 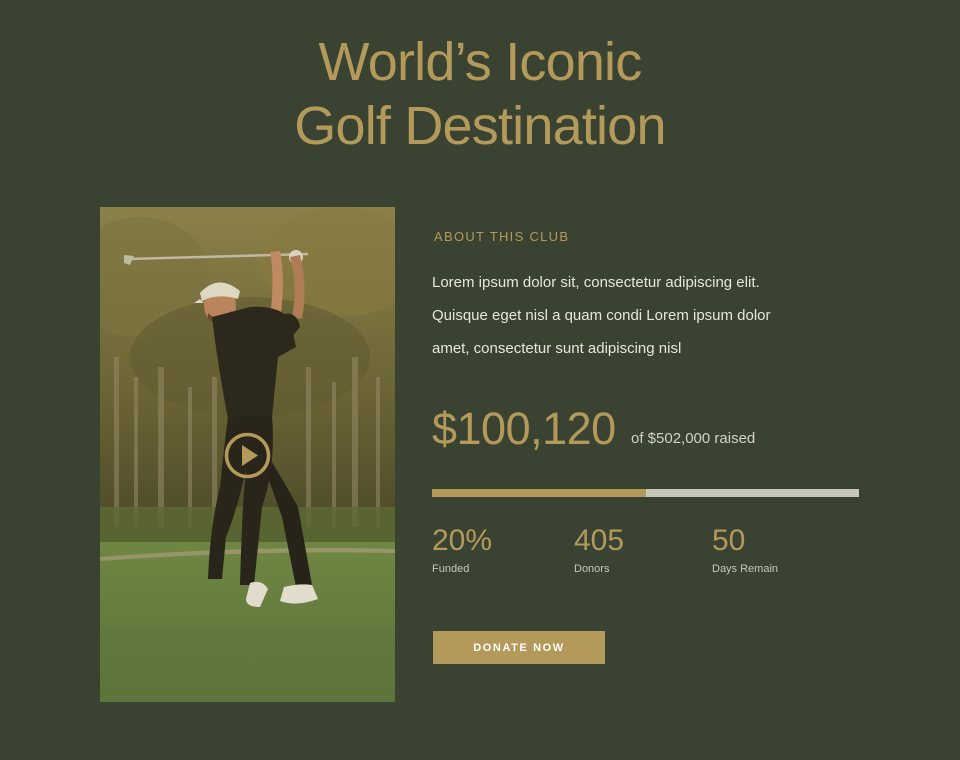 What do you see at coordinates (539, 493) in the screenshot?
I see `funding-progress-fill` at bounding box center [539, 493].